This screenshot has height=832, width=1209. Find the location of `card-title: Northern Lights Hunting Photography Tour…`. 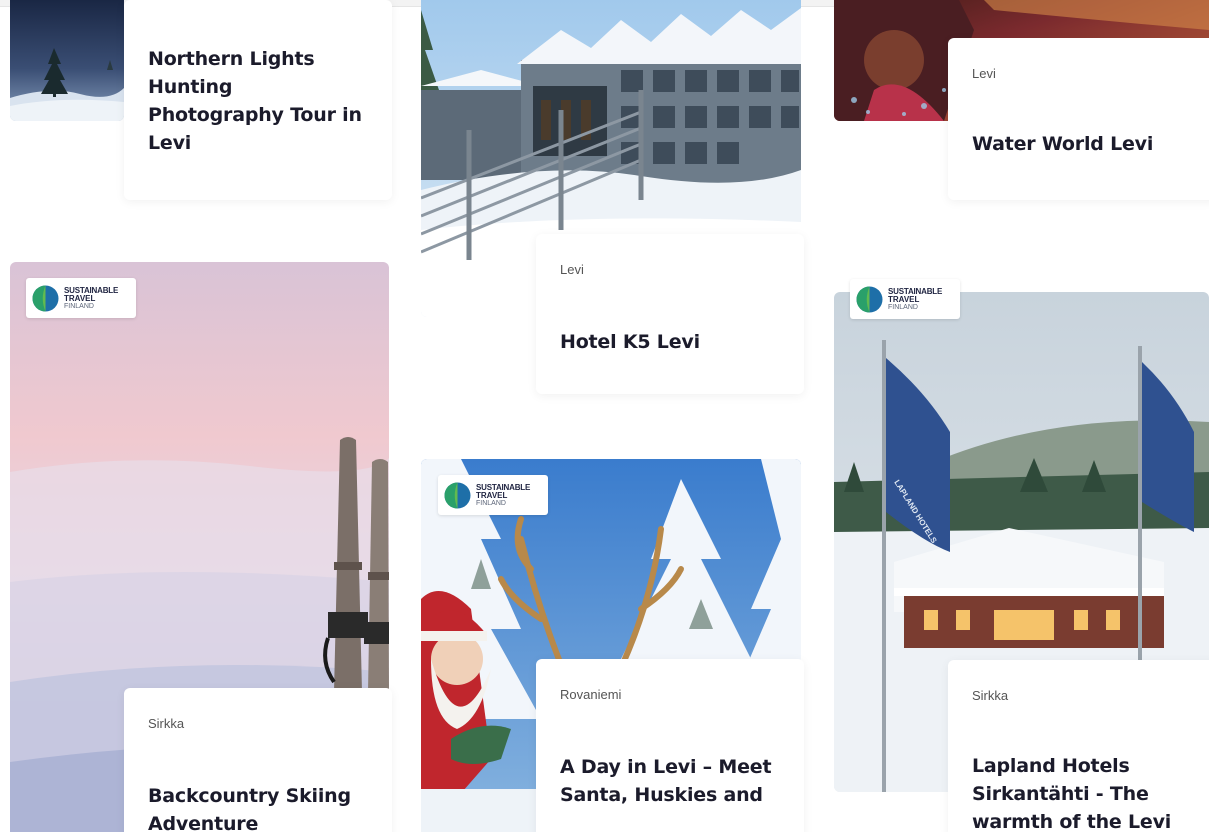

card-title: Northern Lights Hunting Photography Tour… is located at coordinates (261, 101).